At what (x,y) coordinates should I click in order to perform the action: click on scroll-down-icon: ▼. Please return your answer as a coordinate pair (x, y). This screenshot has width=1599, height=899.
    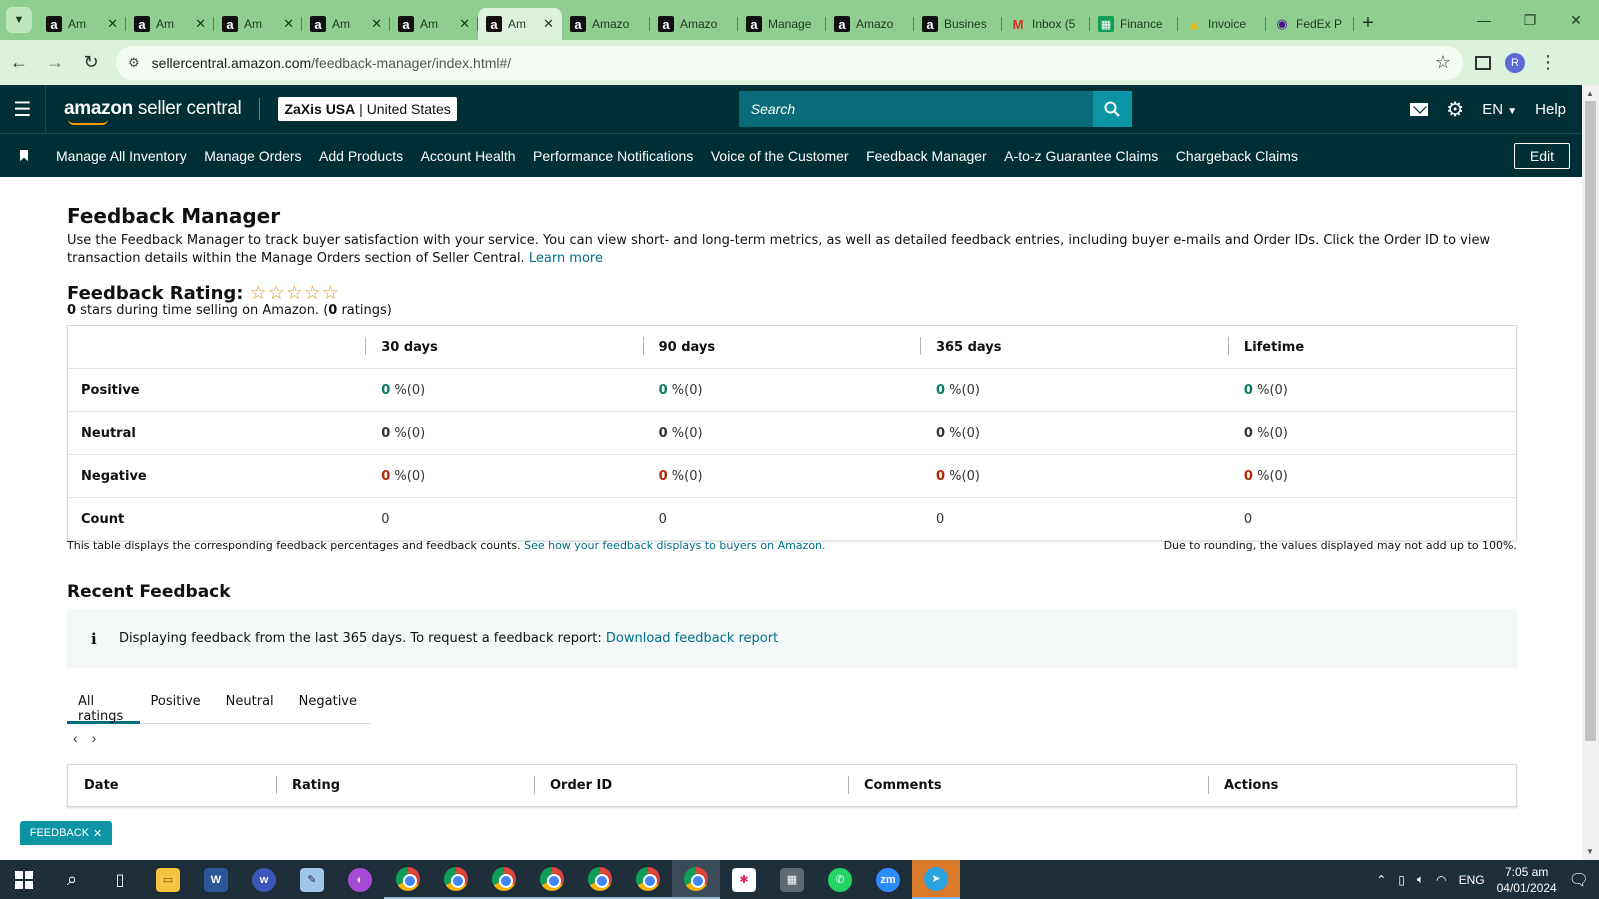
    Looking at the image, I should click on (1590, 851).